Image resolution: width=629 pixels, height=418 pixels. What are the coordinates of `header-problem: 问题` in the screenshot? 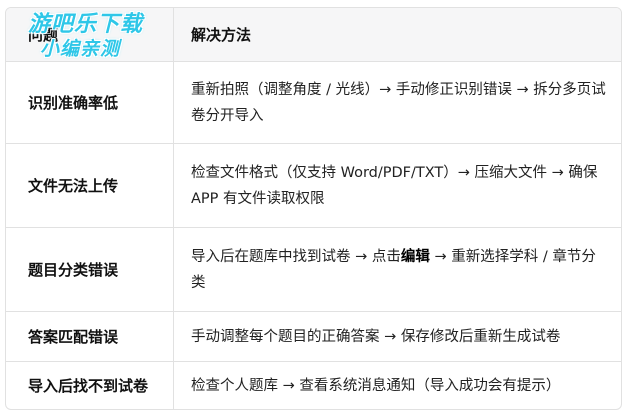 It's located at (90, 34).